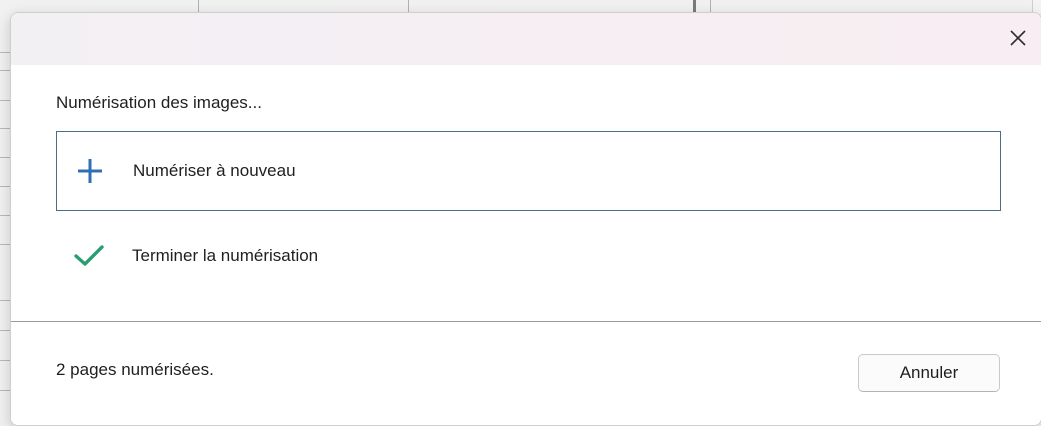 The height and width of the screenshot is (426, 1041). Describe the element at coordinates (90, 171) in the screenshot. I see `plus-icon` at that location.